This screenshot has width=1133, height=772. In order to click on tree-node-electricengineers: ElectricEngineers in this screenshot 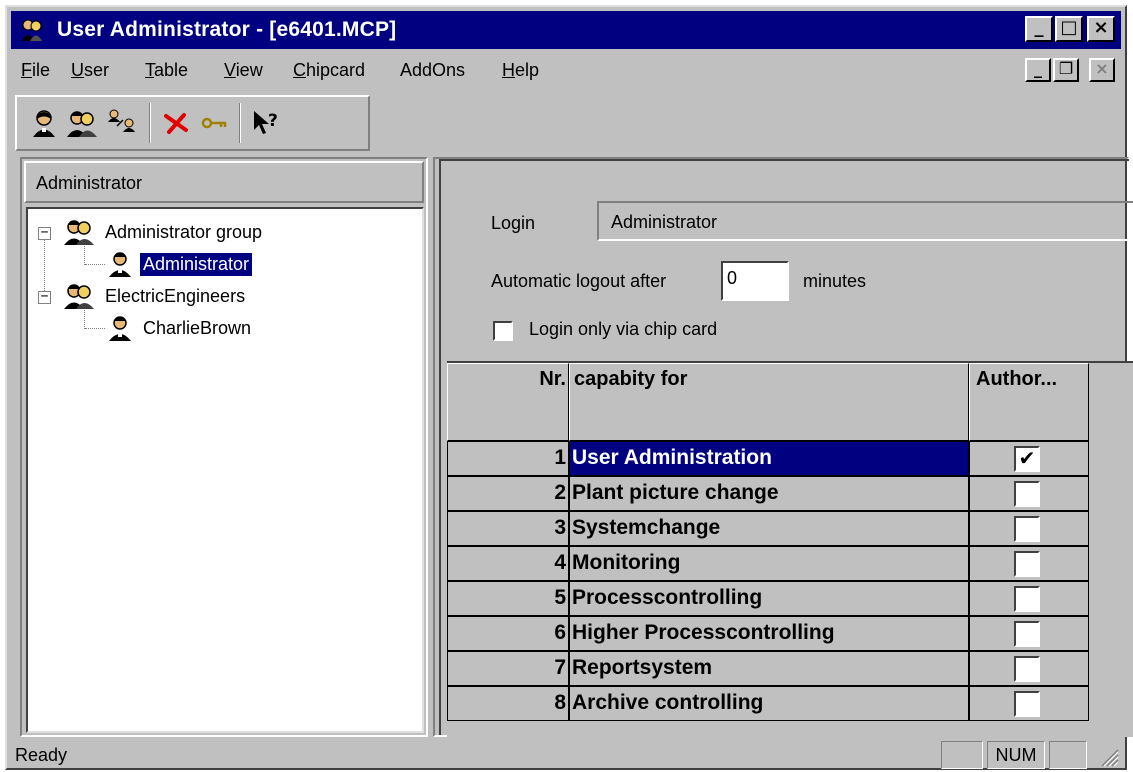, I will do `click(155, 296)`.